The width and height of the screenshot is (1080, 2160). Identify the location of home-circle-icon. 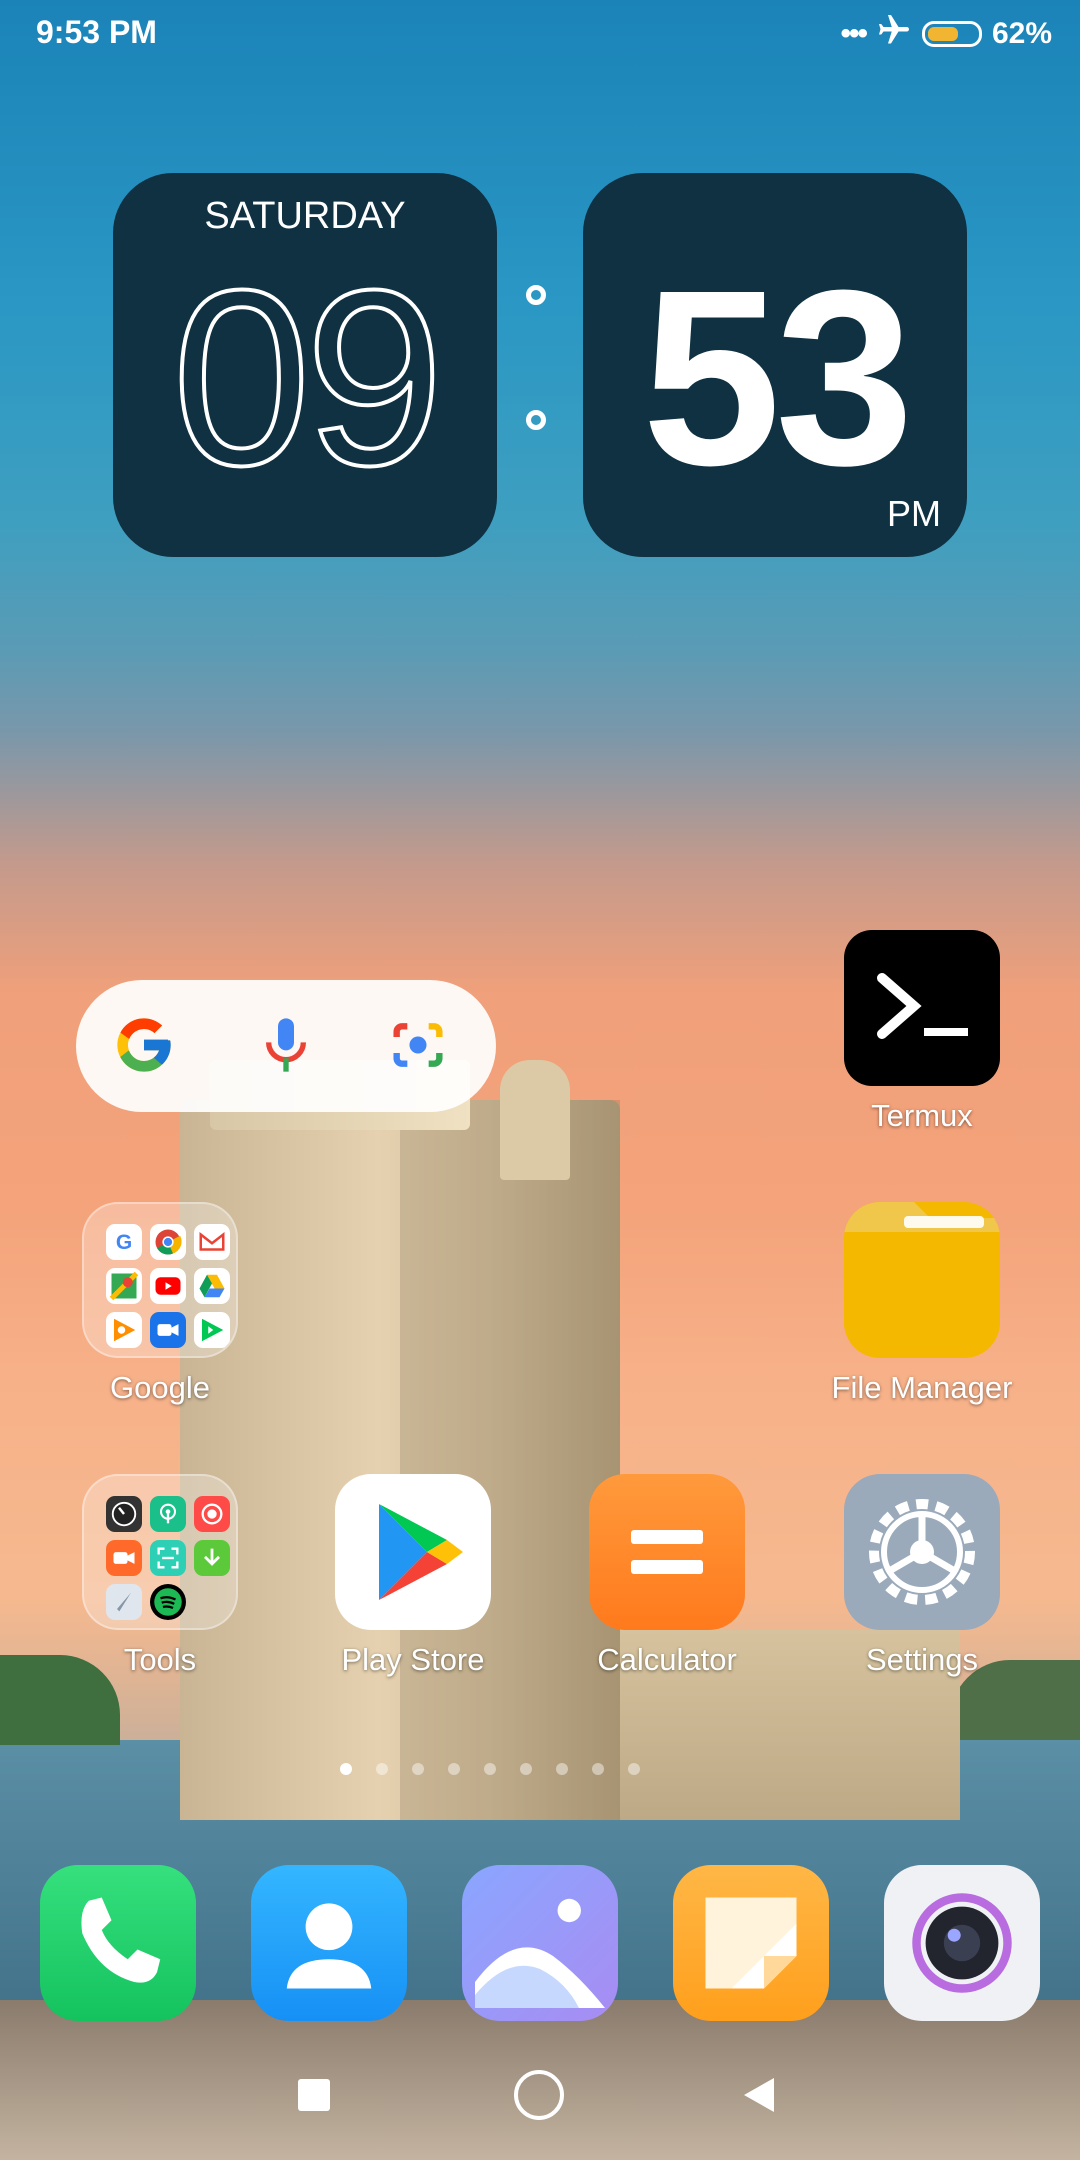
(539, 2095).